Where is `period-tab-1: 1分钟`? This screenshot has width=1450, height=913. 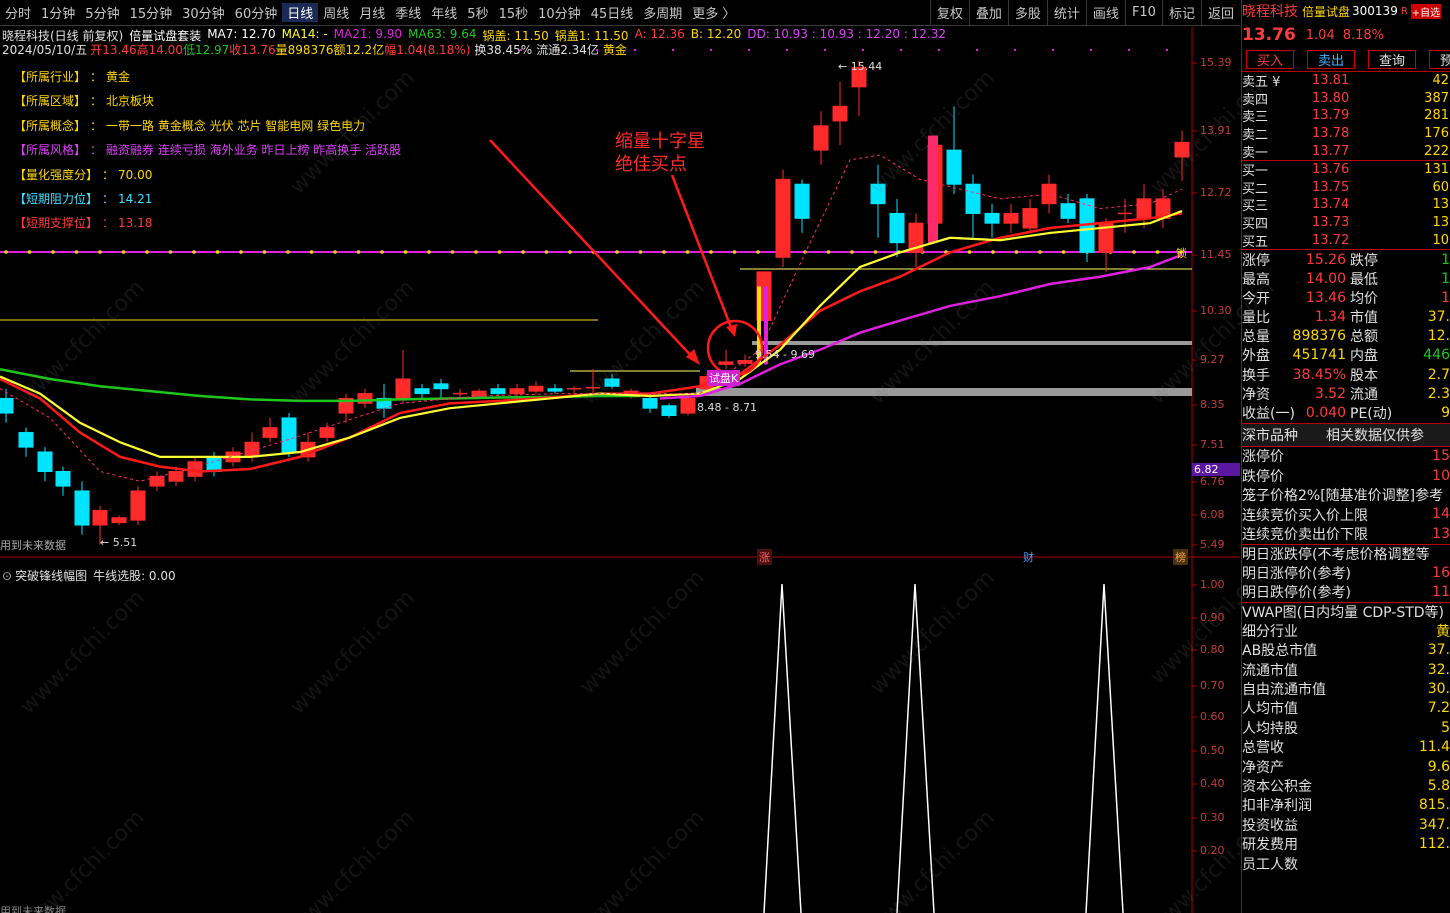 period-tab-1: 1分钟 is located at coordinates (58, 12).